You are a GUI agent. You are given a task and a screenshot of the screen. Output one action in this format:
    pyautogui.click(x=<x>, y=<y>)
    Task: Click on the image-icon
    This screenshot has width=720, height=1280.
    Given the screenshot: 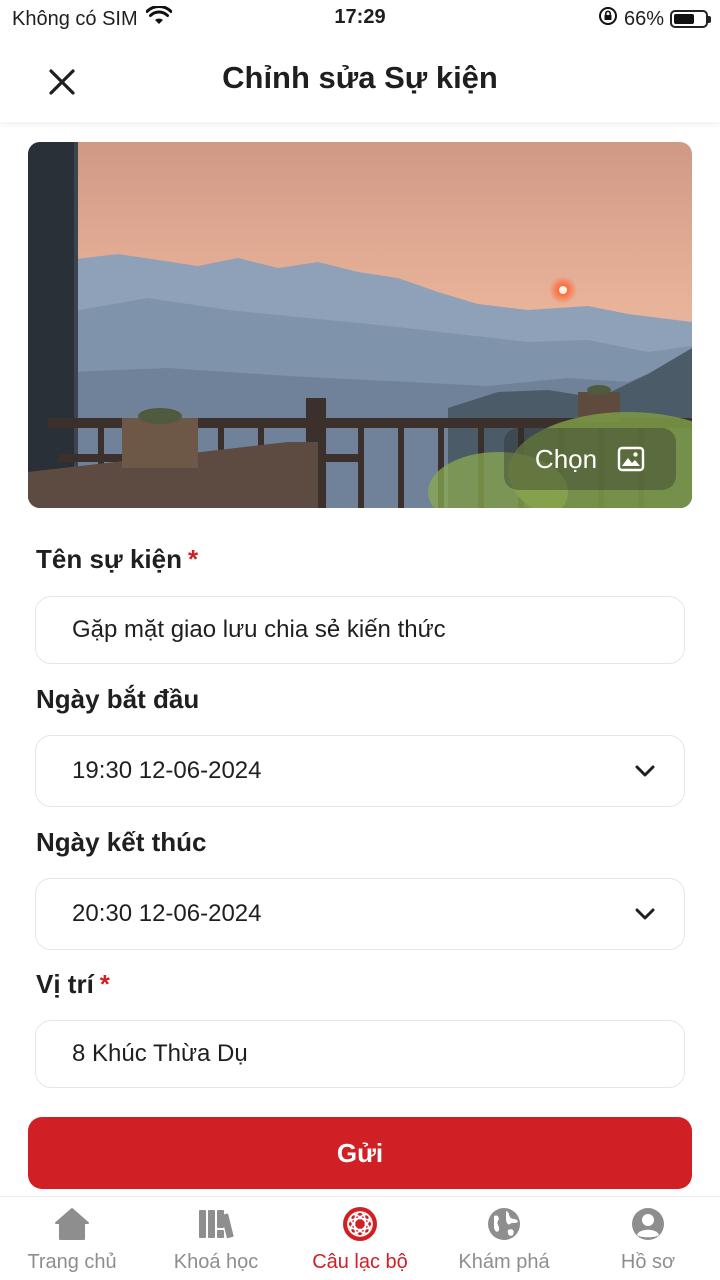 What is the action you would take?
    pyautogui.click(x=631, y=459)
    